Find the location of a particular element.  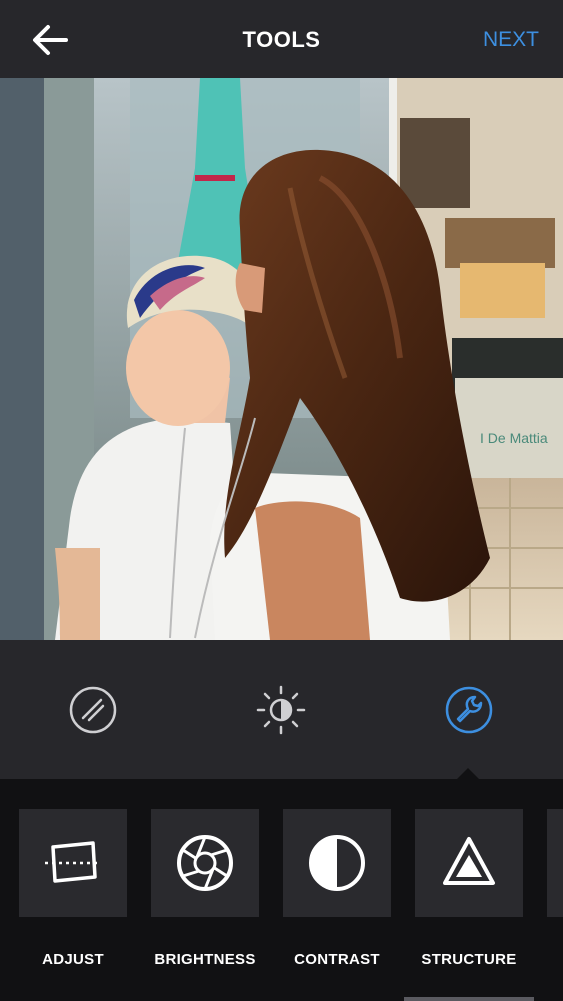

page-title: TOOLS is located at coordinates (281, 39).